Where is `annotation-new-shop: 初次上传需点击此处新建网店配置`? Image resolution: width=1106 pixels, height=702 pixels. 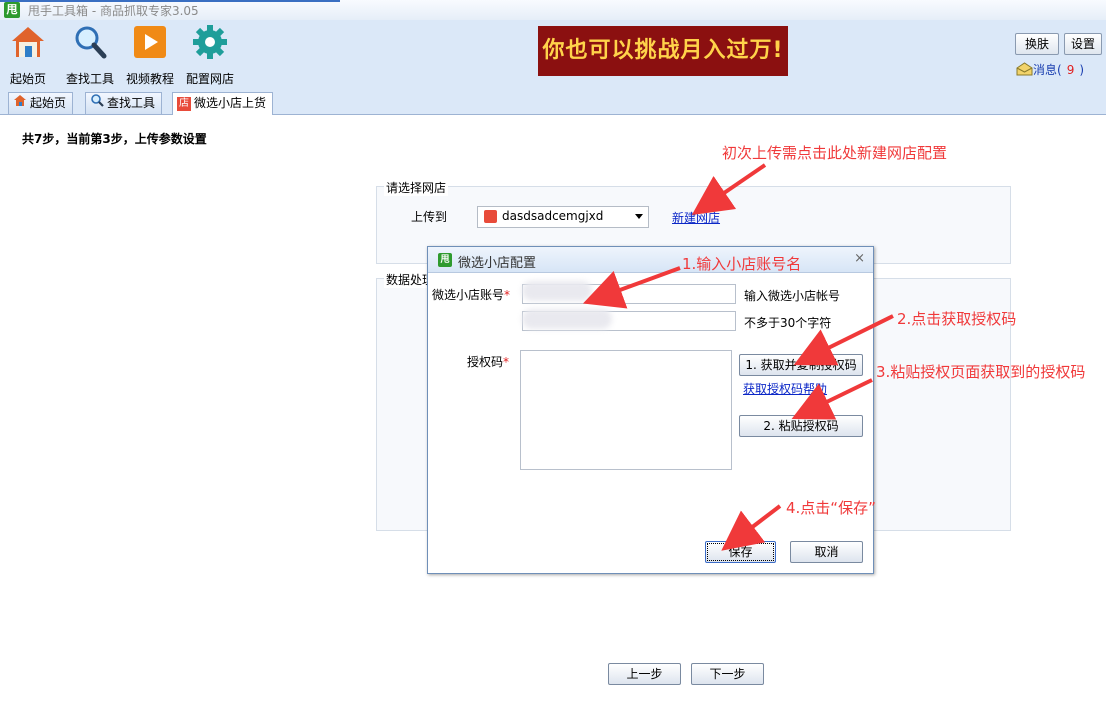 annotation-new-shop: 初次上传需点击此处新建网店配置 is located at coordinates (835, 153).